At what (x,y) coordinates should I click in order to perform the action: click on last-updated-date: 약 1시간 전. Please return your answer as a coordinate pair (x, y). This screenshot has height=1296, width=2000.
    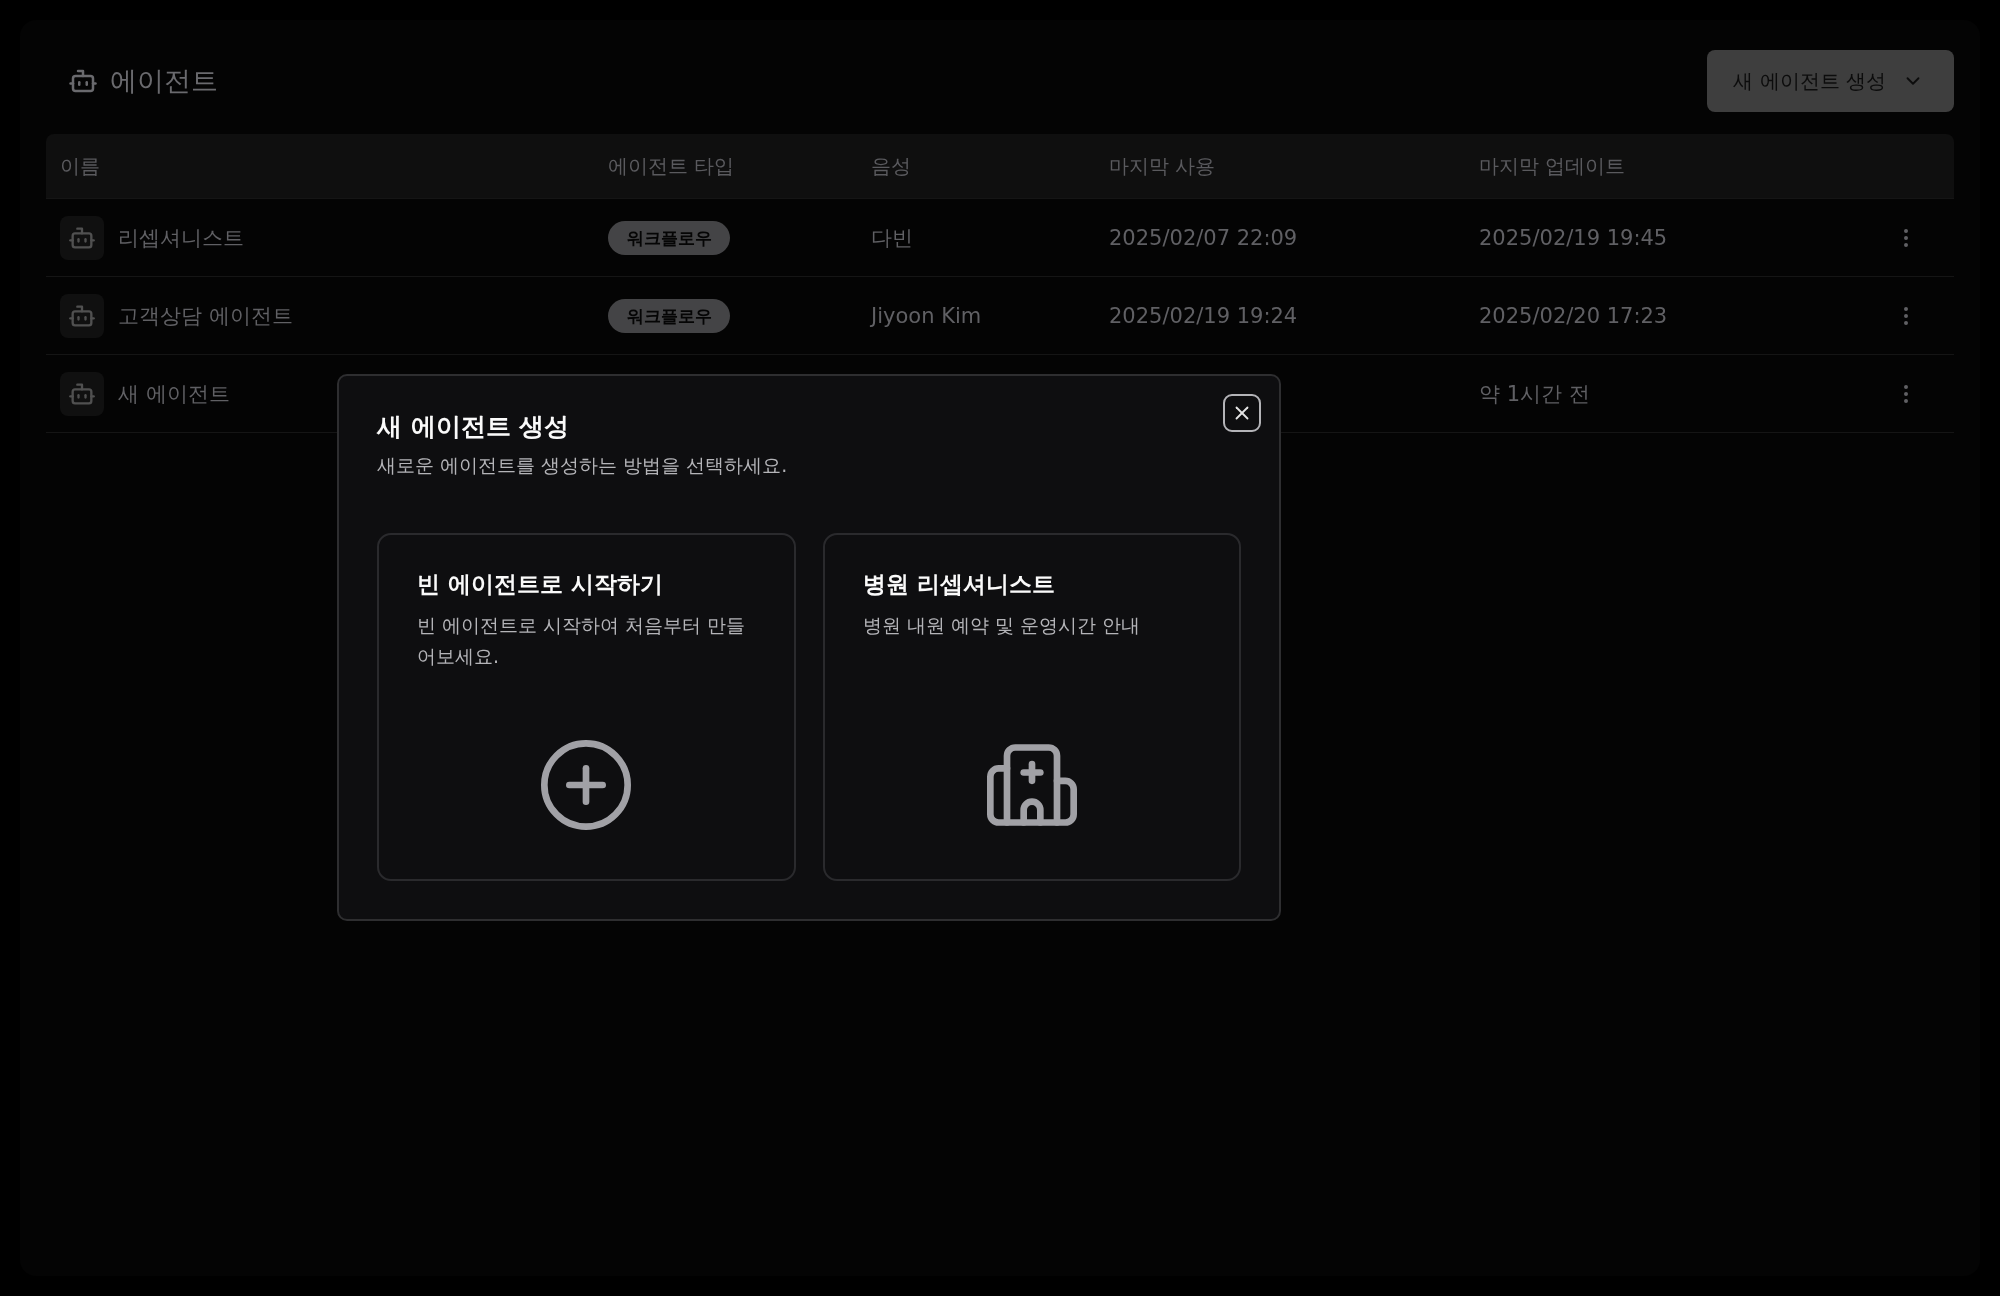
    Looking at the image, I should click on (1534, 393).